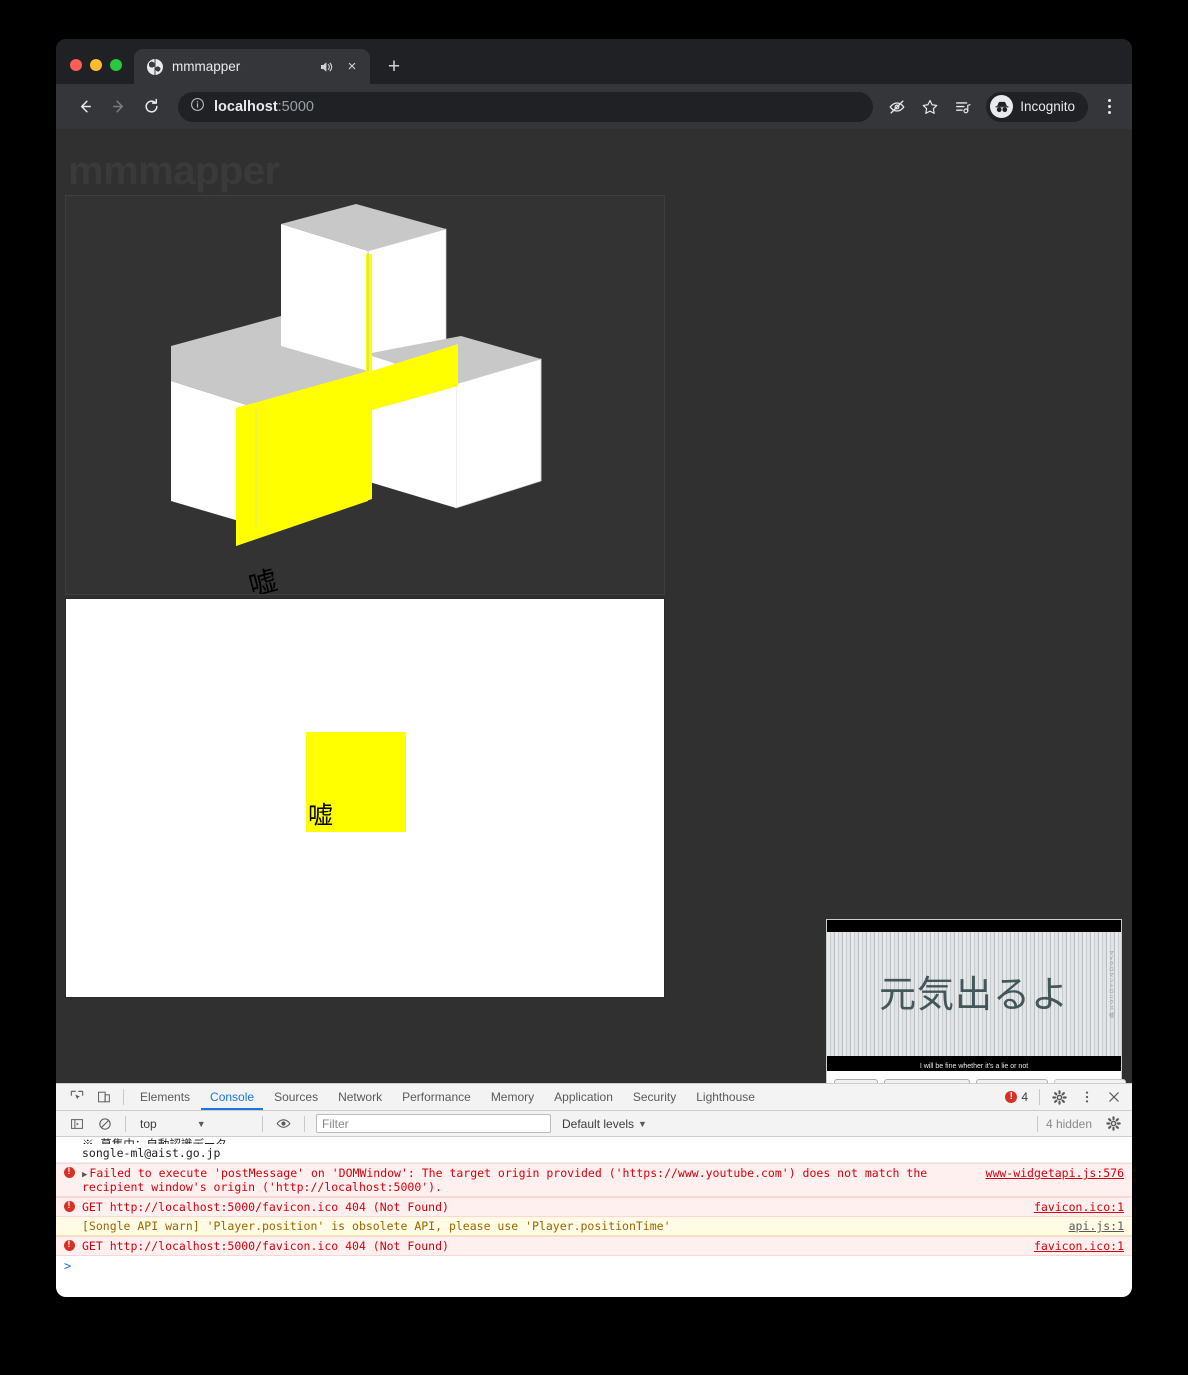  What do you see at coordinates (1090, 1226) in the screenshot?
I see `console-message-source: api.js:1` at bounding box center [1090, 1226].